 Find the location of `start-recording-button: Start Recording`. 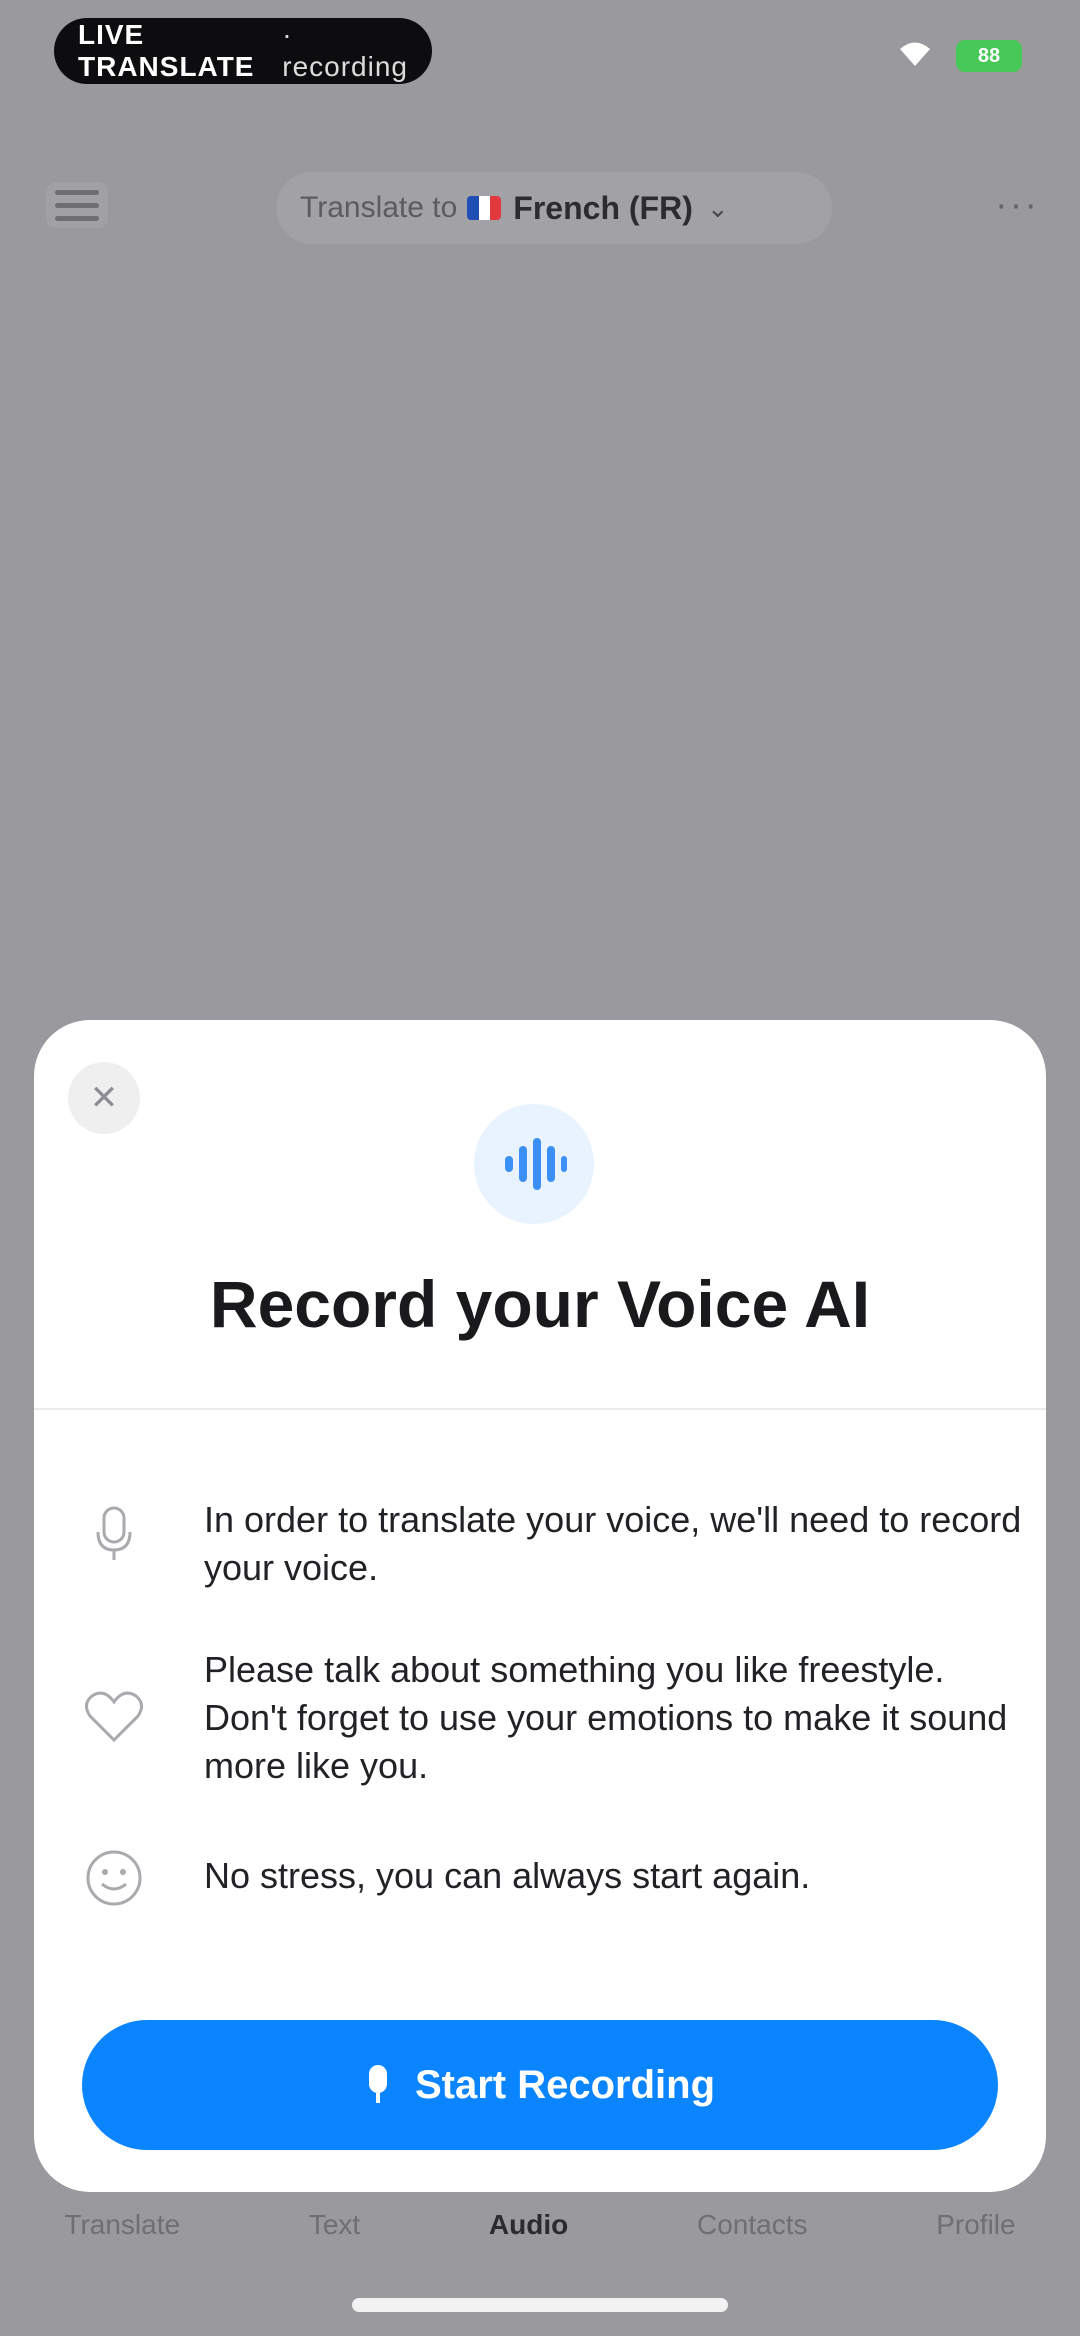

start-recording-button: Start Recording is located at coordinates (540, 2085).